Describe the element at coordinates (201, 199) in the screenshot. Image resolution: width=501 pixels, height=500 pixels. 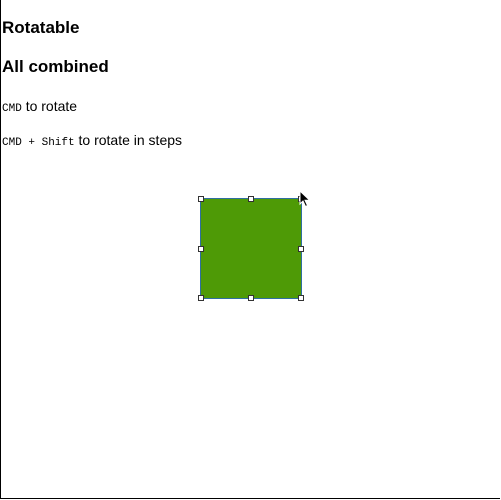
I see `resize-handle-top-left` at that location.